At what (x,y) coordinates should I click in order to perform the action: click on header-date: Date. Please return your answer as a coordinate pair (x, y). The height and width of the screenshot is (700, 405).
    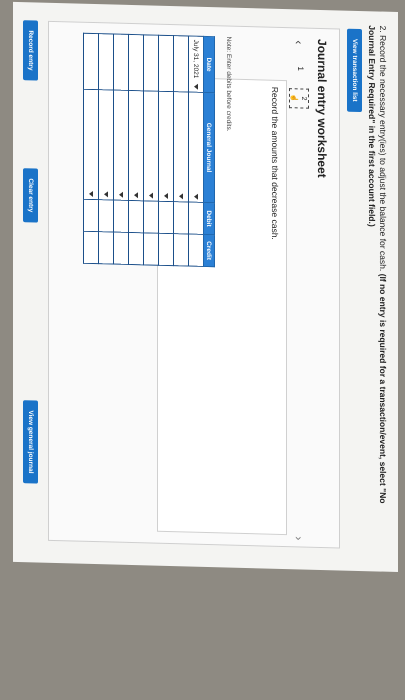
    Looking at the image, I should click on (209, 64).